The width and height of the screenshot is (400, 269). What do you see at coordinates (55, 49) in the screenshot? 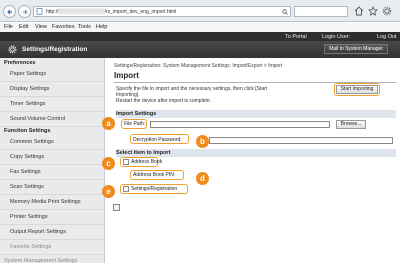
I see `page-title: Settings/Registration` at bounding box center [55, 49].